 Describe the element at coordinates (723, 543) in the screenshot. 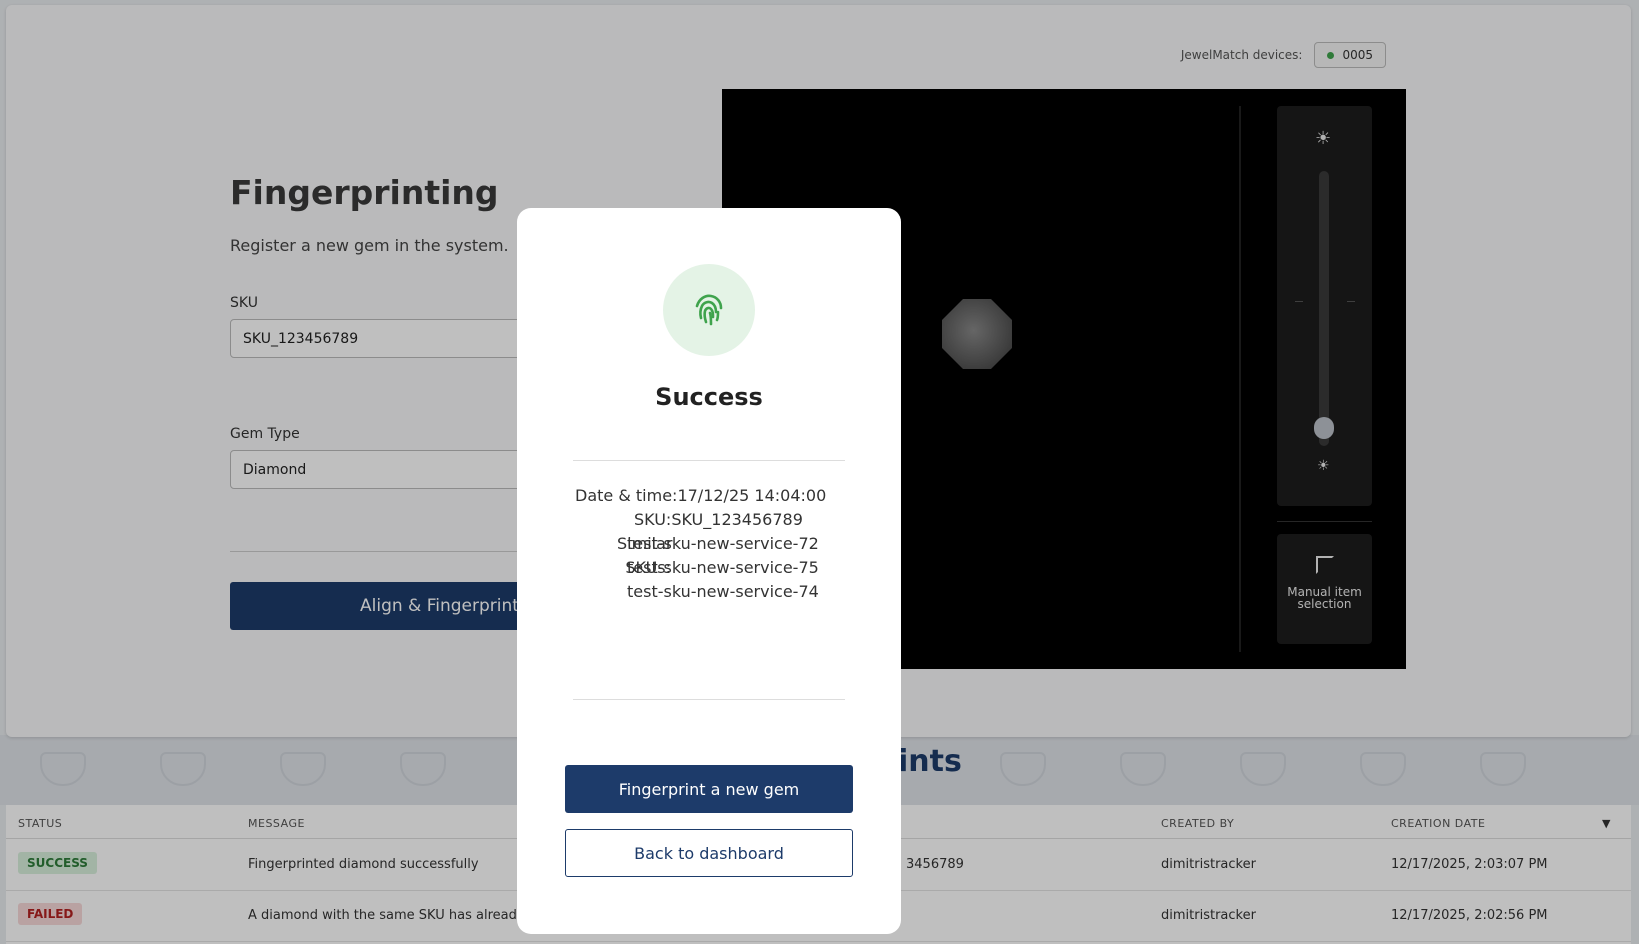

I see `similar-sku-1: test-sku-new-service-72` at that location.